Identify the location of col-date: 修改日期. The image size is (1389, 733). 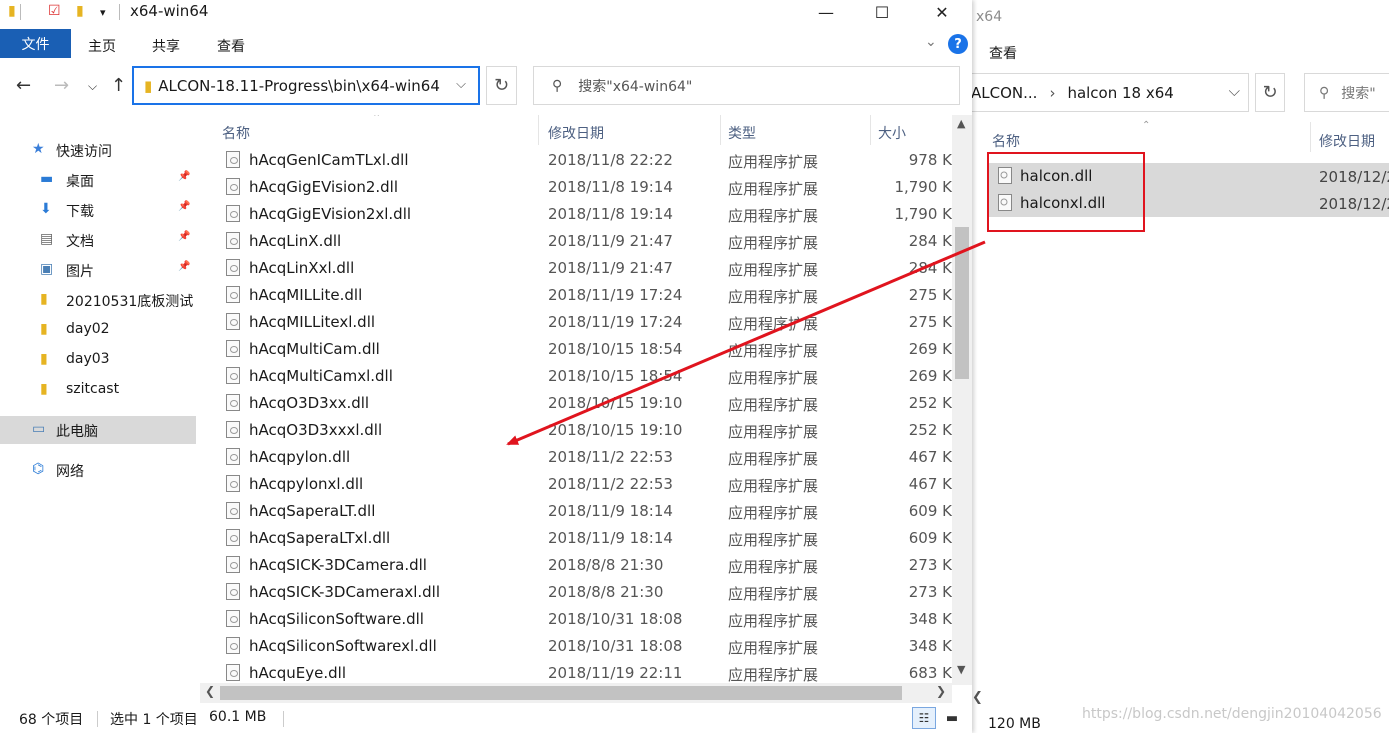
(576, 133).